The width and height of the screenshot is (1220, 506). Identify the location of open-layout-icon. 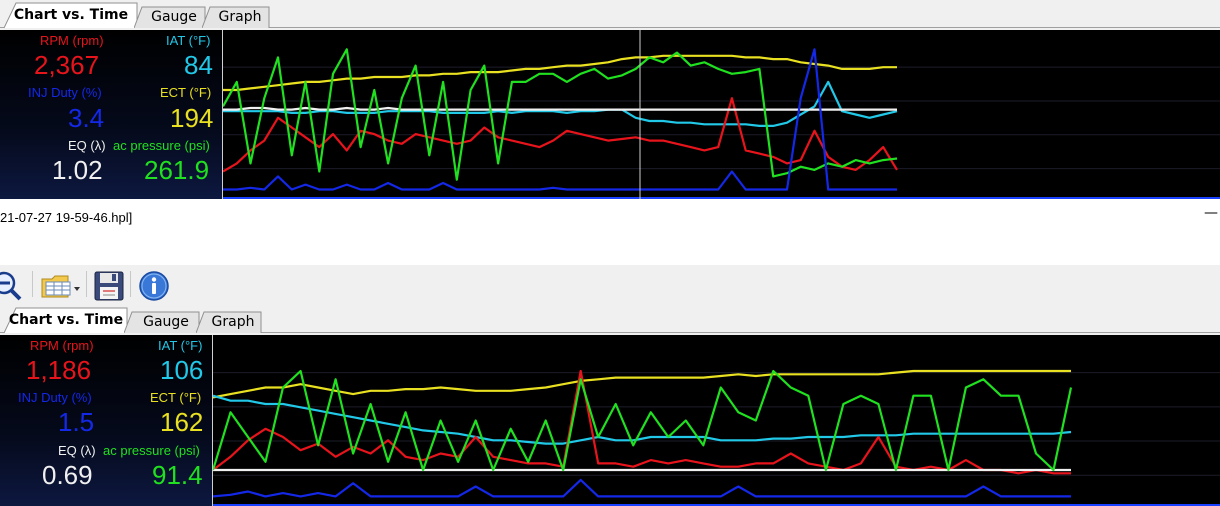
(61, 288).